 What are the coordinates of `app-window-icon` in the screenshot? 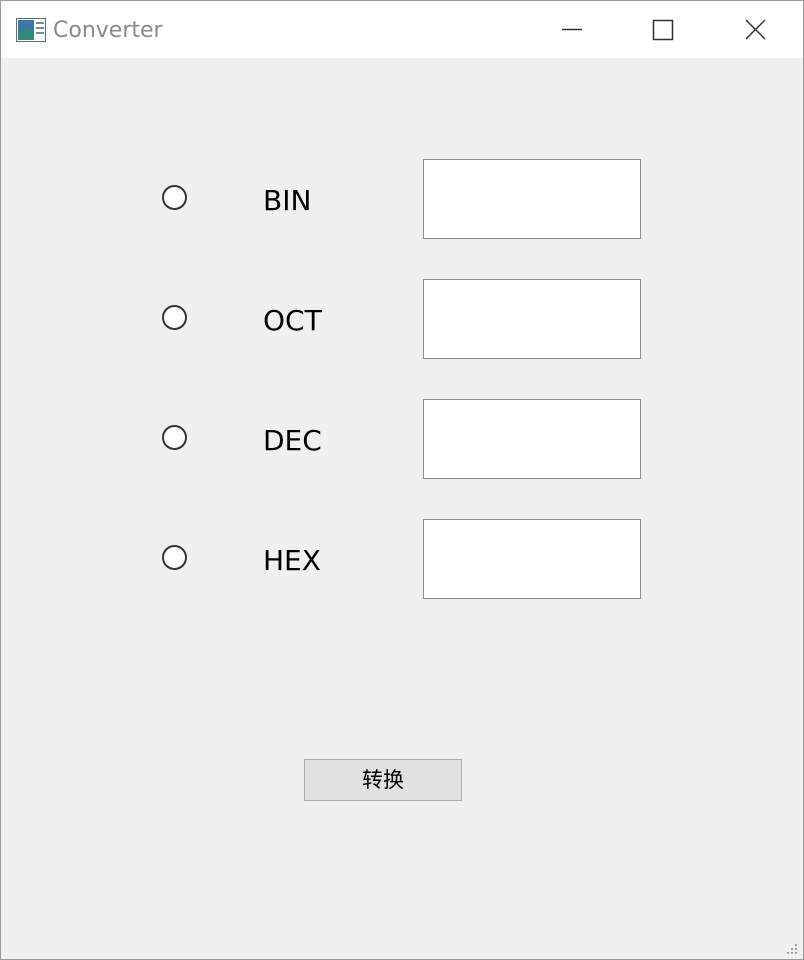 It's located at (31, 30).